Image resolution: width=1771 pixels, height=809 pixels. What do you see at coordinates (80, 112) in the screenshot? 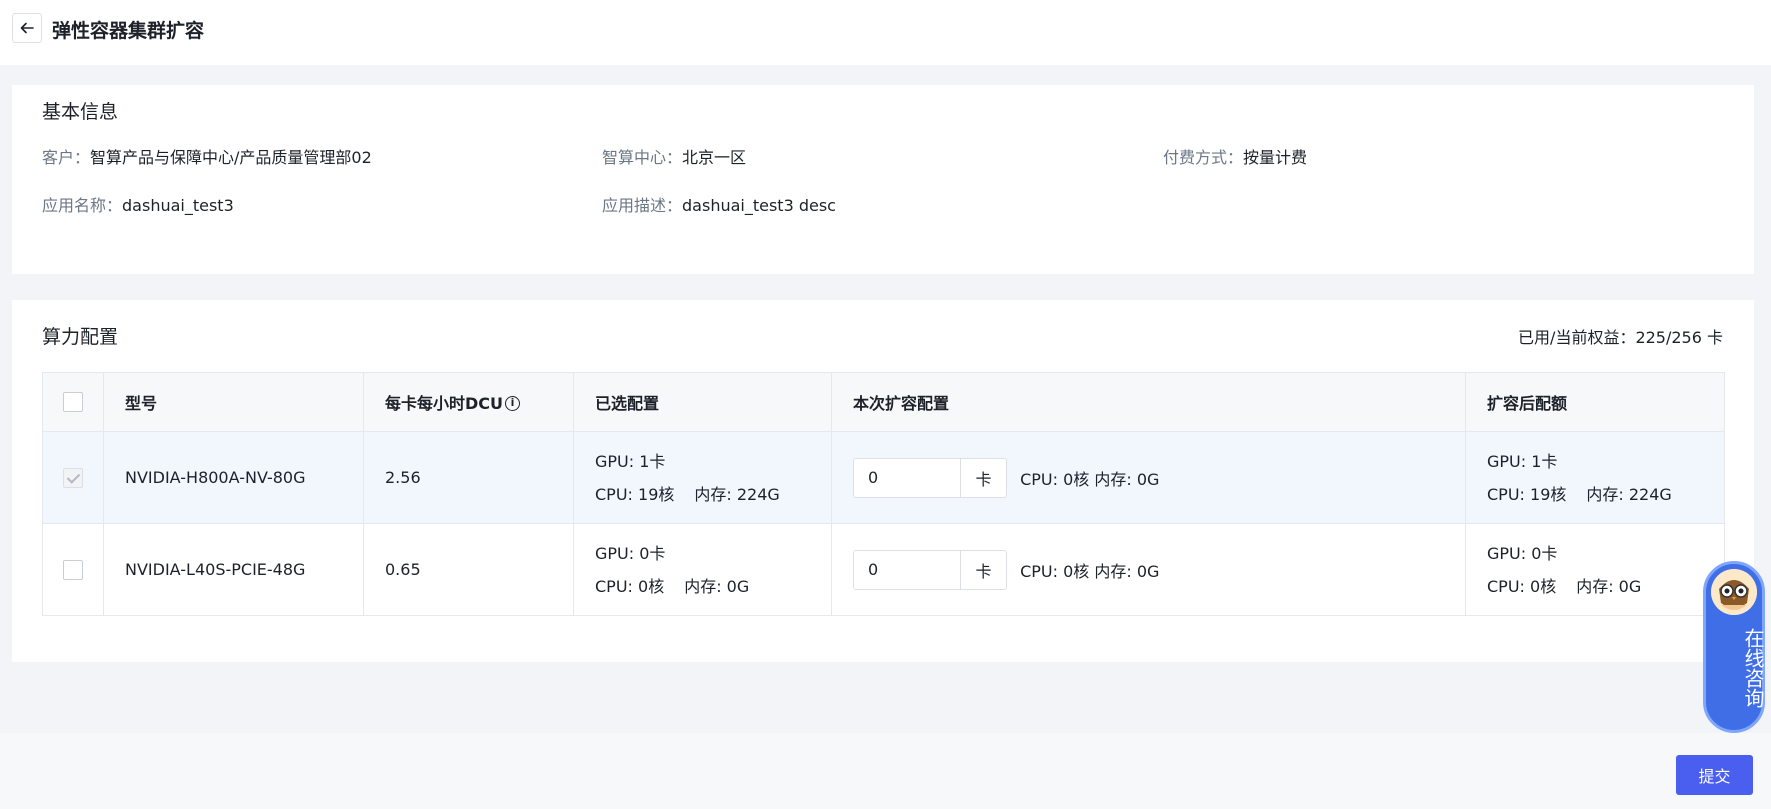
I see `basic-info-title: 基本信息` at bounding box center [80, 112].